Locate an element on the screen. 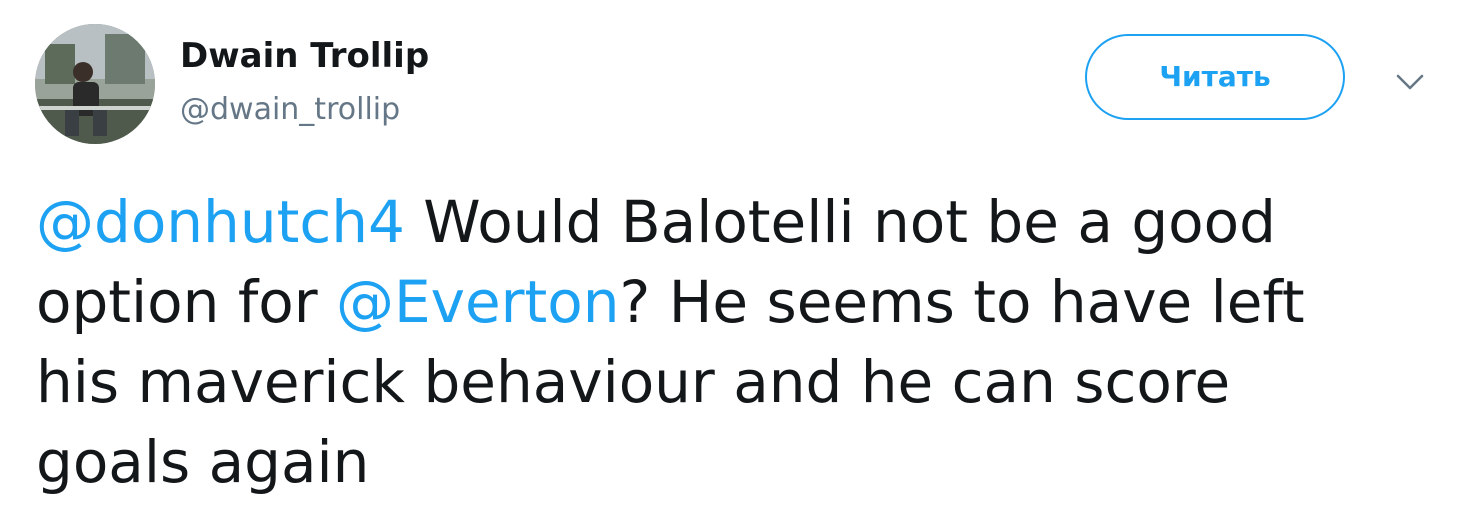 Image resolution: width=1460 pixels, height=513 pixels. author-avatar is located at coordinates (95, 84).